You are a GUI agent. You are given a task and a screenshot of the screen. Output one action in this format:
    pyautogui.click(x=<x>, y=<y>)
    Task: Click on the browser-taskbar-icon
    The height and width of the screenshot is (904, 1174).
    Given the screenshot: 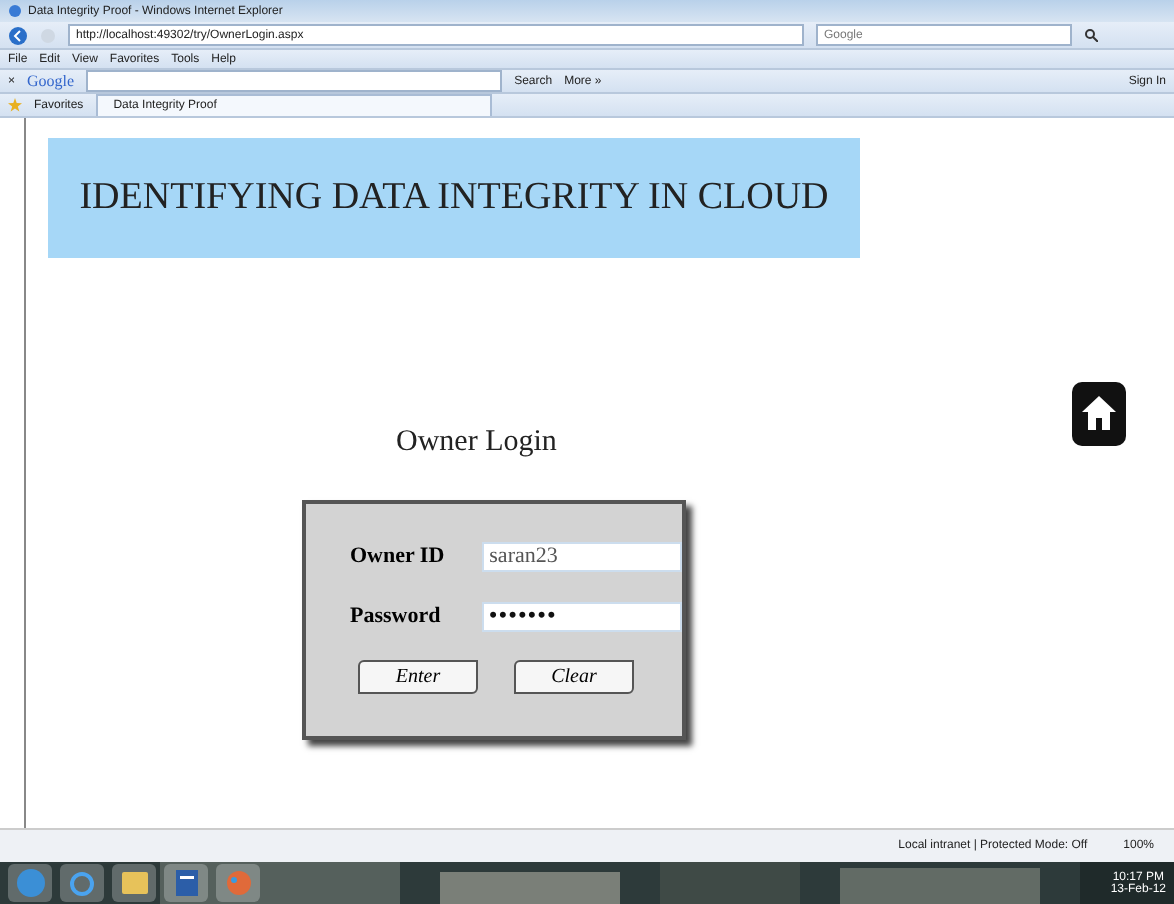 What is the action you would take?
    pyautogui.click(x=82, y=883)
    